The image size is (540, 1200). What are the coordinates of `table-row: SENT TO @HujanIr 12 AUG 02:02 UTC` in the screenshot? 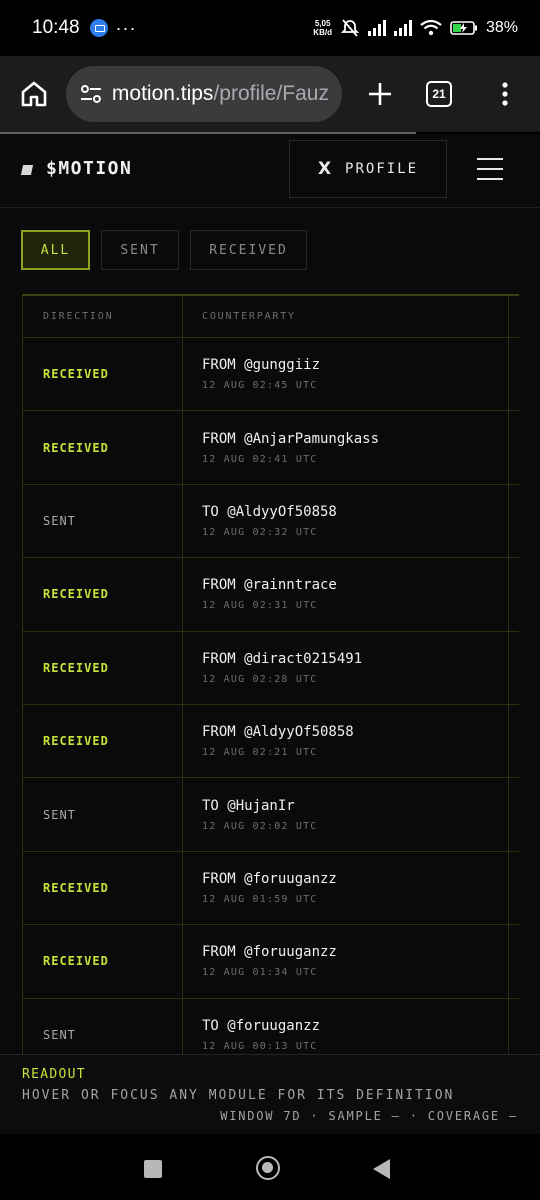 It's located at (271, 815).